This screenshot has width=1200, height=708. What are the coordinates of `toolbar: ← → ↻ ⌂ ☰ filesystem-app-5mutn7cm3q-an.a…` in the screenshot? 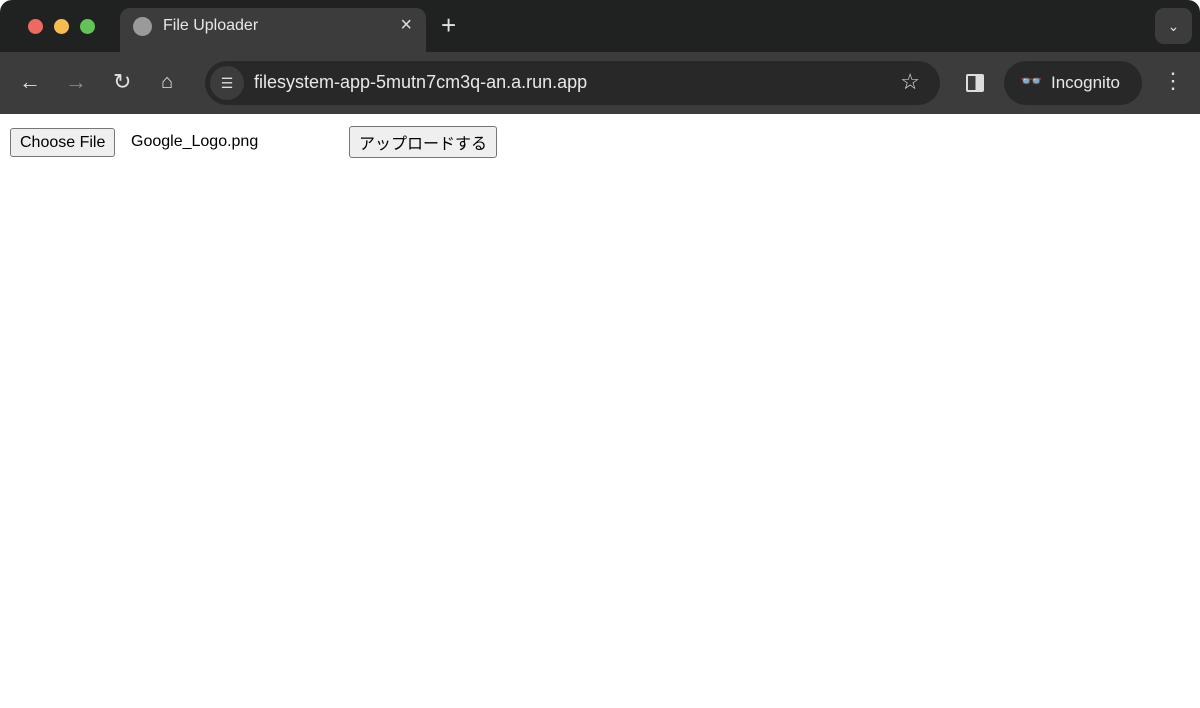 It's located at (600, 83).